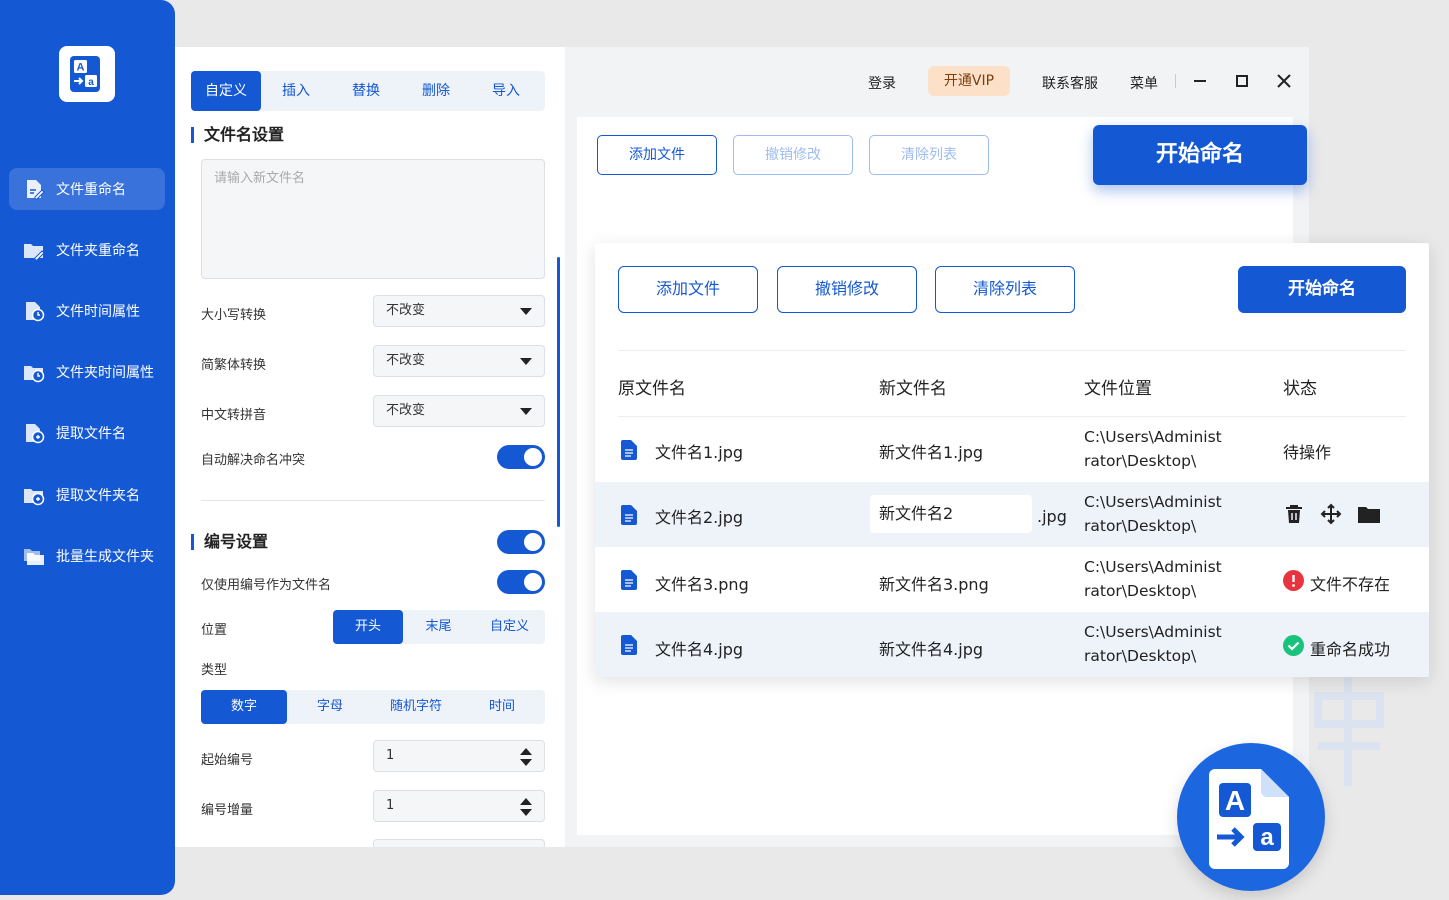 The height and width of the screenshot is (900, 1449). I want to click on position-label: 位置, so click(214, 630).